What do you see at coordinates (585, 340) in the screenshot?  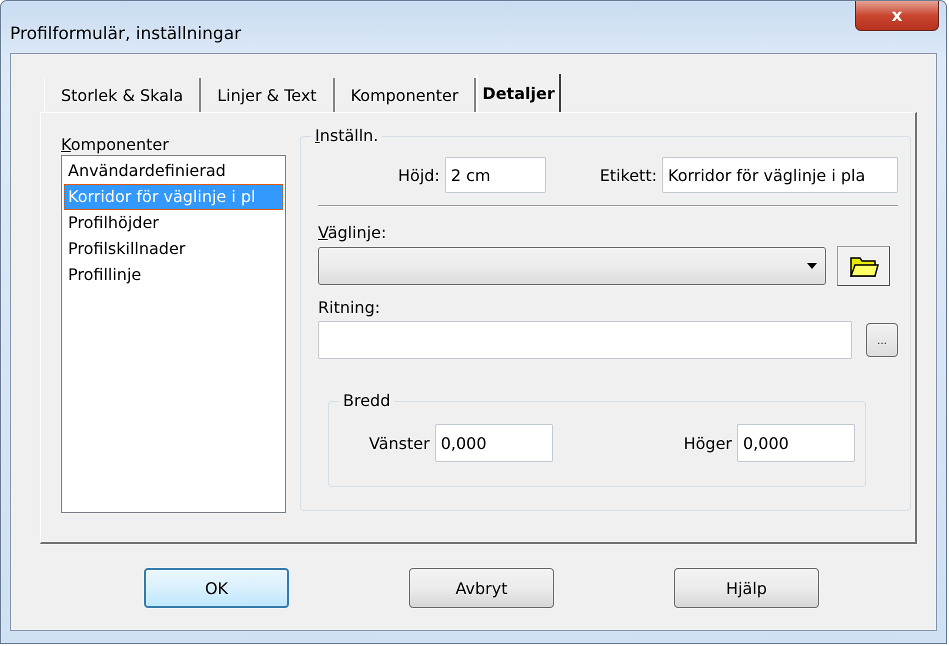 I see `drawing-field` at bounding box center [585, 340].